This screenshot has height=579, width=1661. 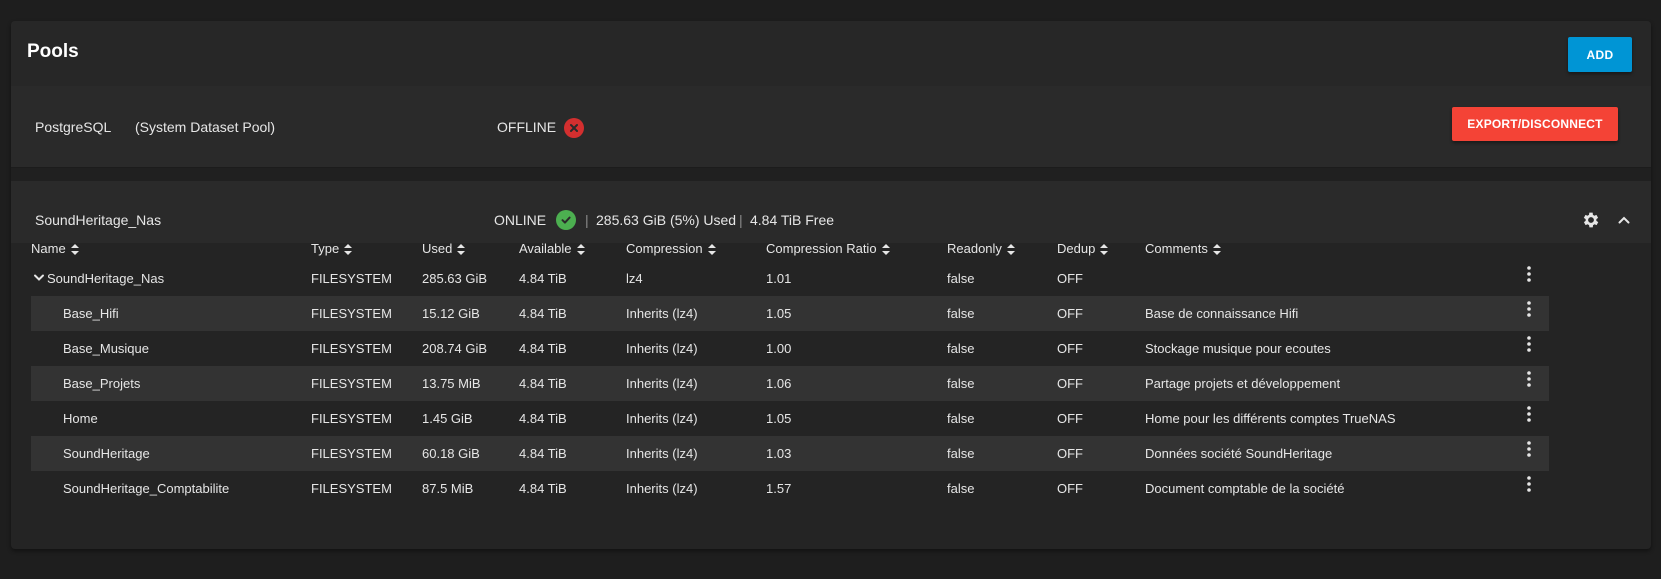 I want to click on add-button: ADD, so click(x=1600, y=54).